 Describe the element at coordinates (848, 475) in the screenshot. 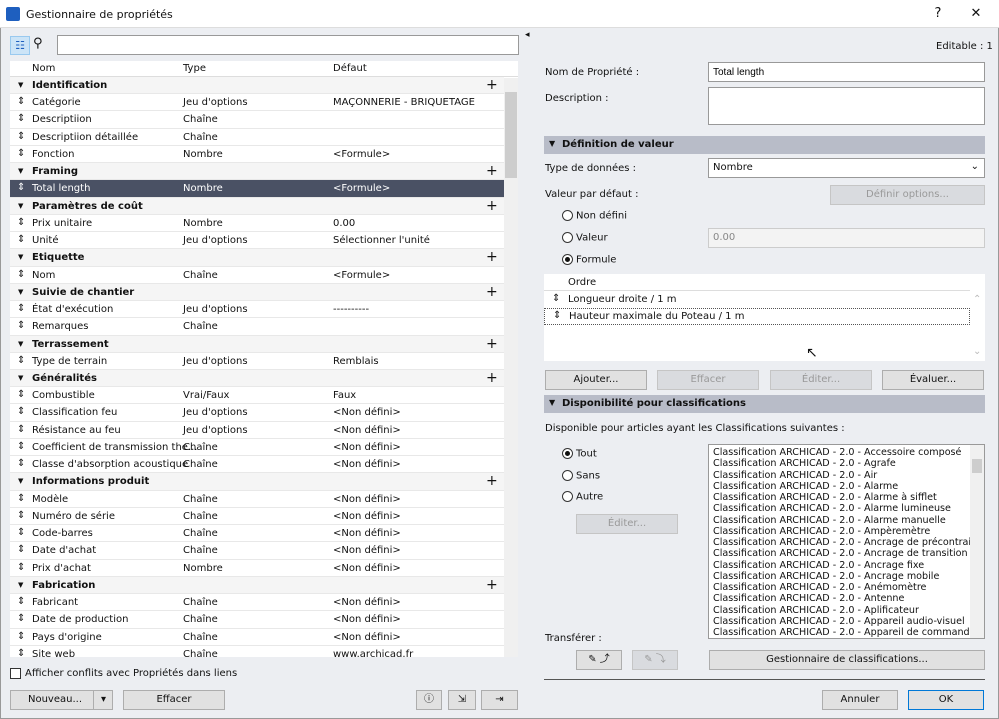

I see `classification-item: Classification ARCHICAD - 2.0 - Air` at that location.